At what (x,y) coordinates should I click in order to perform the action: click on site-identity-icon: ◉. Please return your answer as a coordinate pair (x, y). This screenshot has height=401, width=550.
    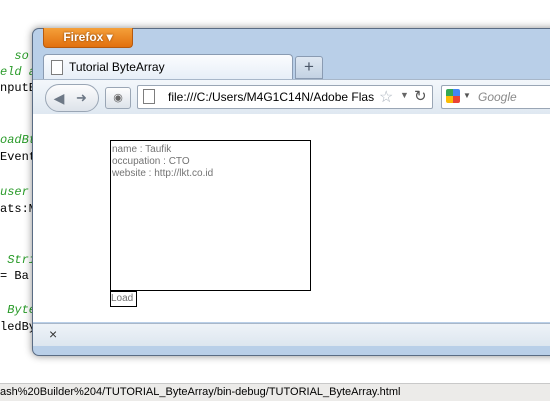
    Looking at the image, I should click on (118, 98).